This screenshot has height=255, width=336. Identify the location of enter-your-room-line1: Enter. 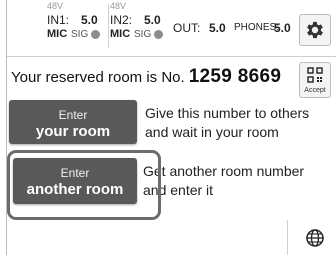
(73, 115).